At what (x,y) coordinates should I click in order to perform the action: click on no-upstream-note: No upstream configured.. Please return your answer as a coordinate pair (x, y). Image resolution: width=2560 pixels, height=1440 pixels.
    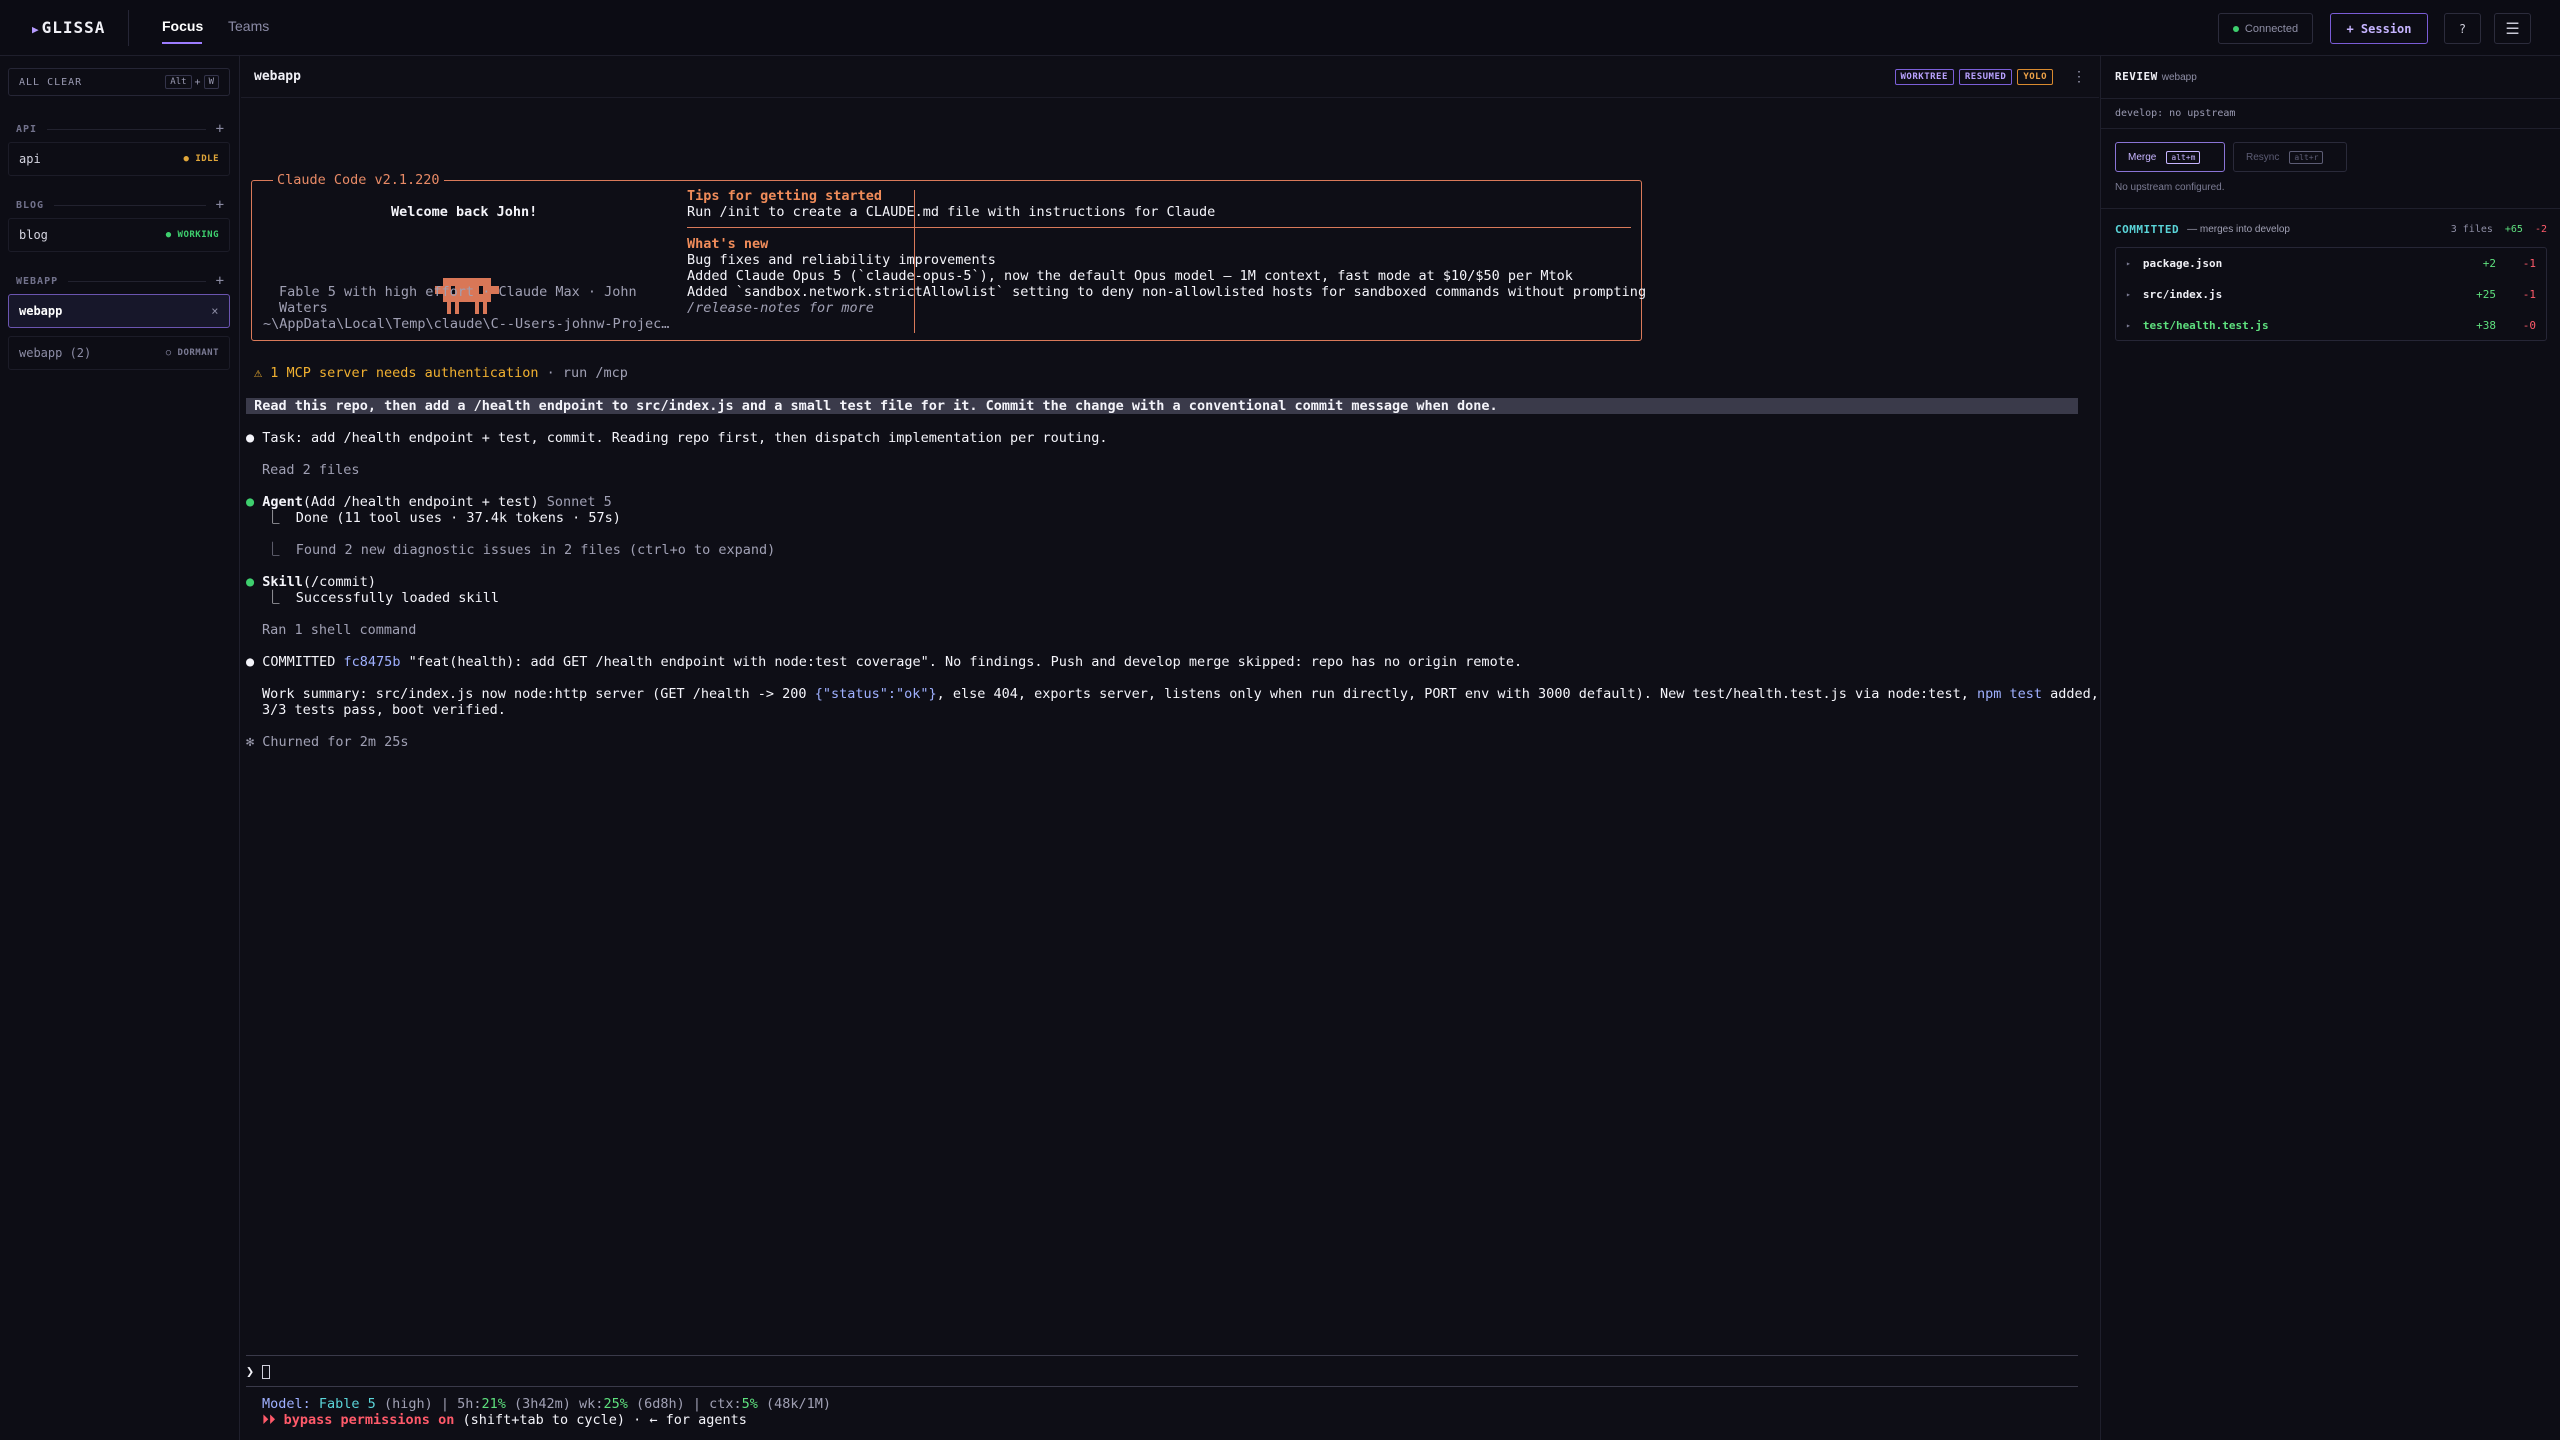
    Looking at the image, I should click on (2170, 187).